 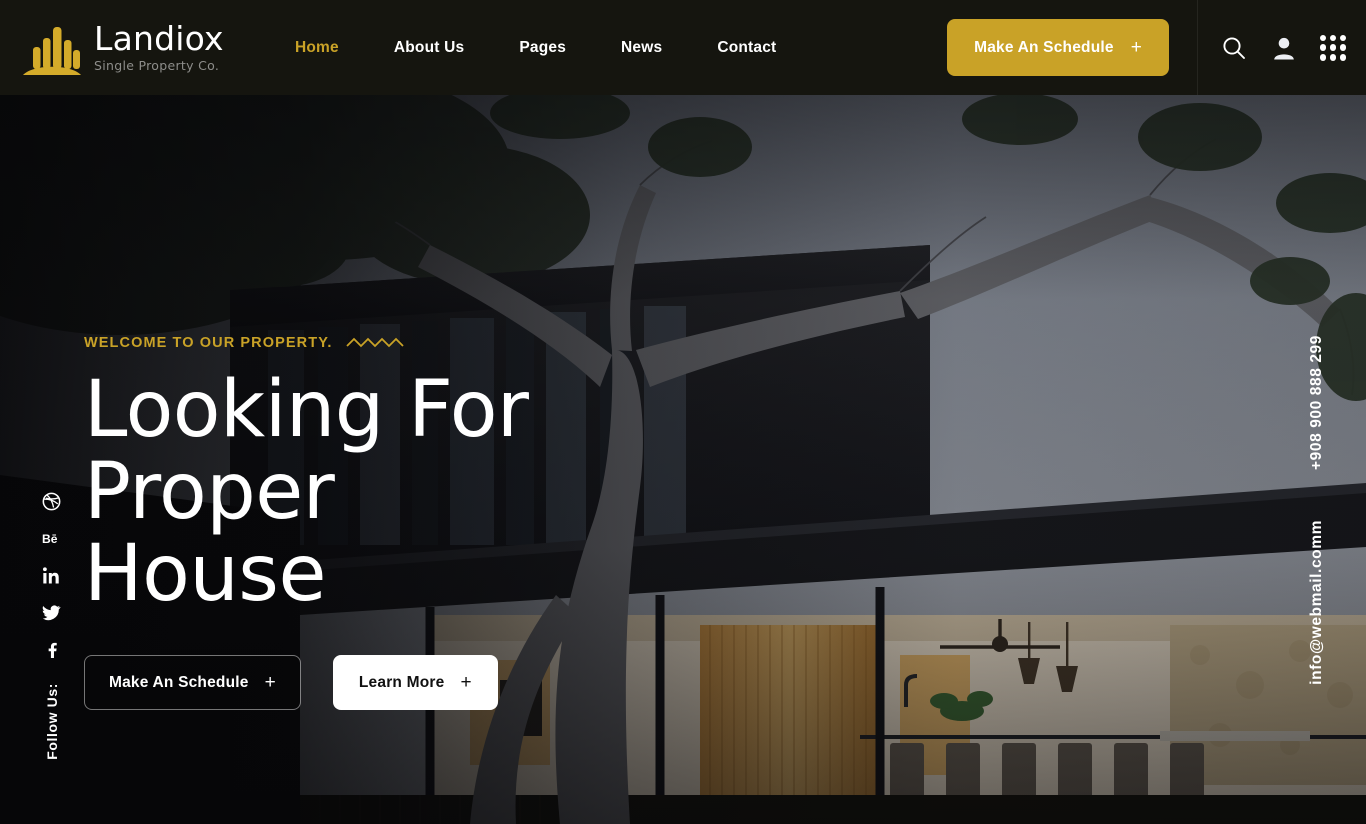 What do you see at coordinates (375, 342) in the screenshot?
I see `zigzag-icon` at bounding box center [375, 342].